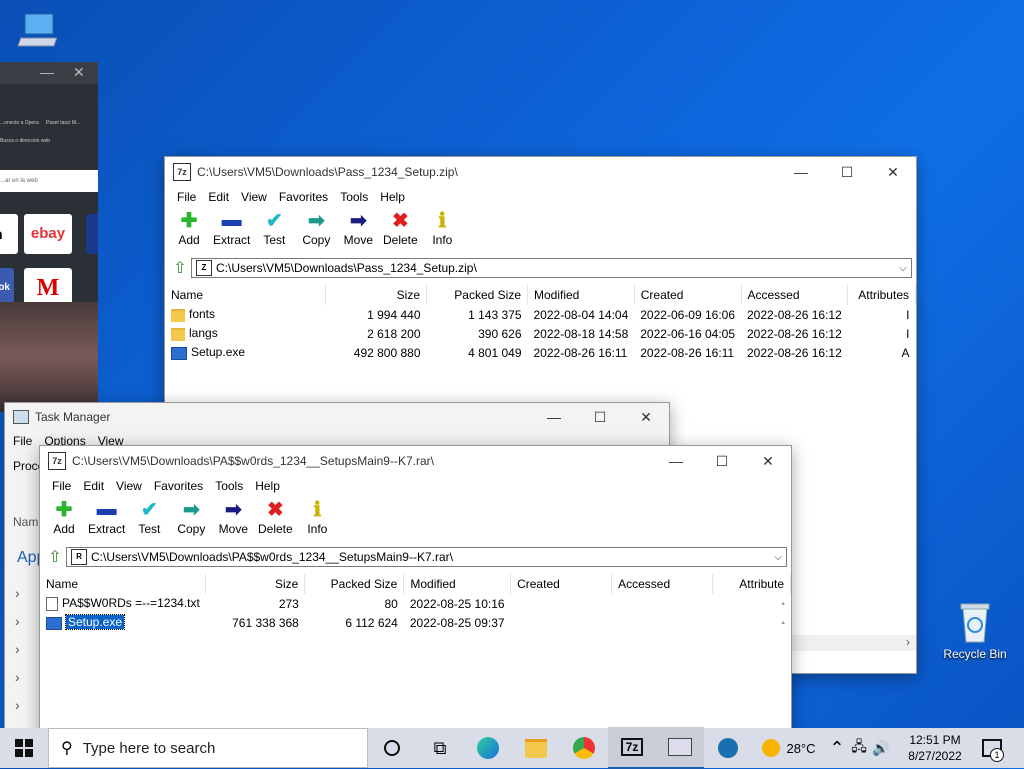 The height and width of the screenshot is (769, 1024). I want to click on taskbar-search-placeholder: Type here to search, so click(149, 748).